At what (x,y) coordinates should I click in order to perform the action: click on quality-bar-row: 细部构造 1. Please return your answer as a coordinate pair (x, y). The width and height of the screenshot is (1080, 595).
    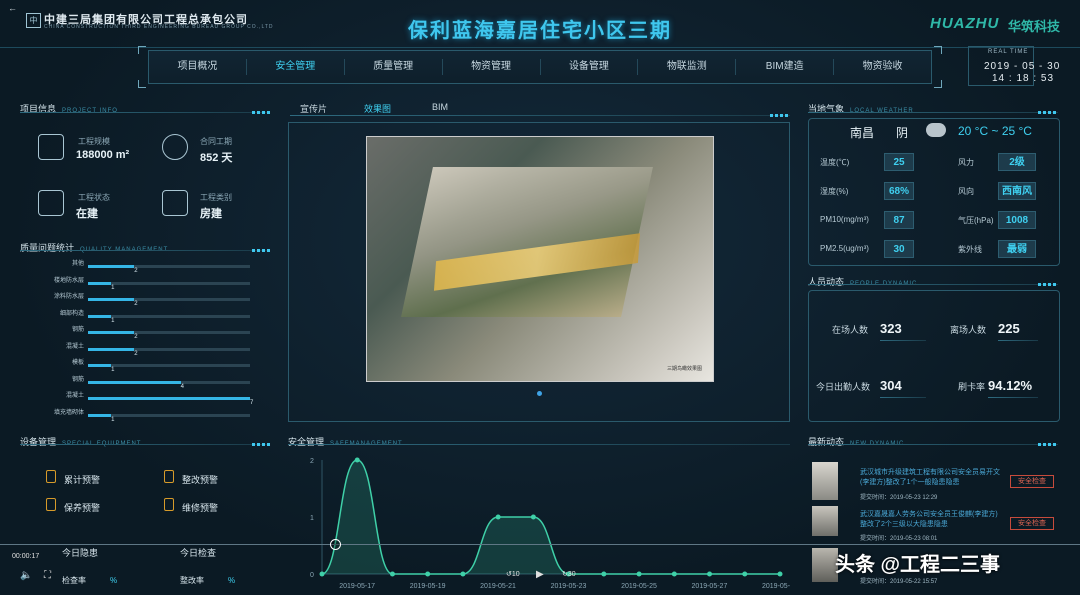
    Looking at the image, I should click on (142, 316).